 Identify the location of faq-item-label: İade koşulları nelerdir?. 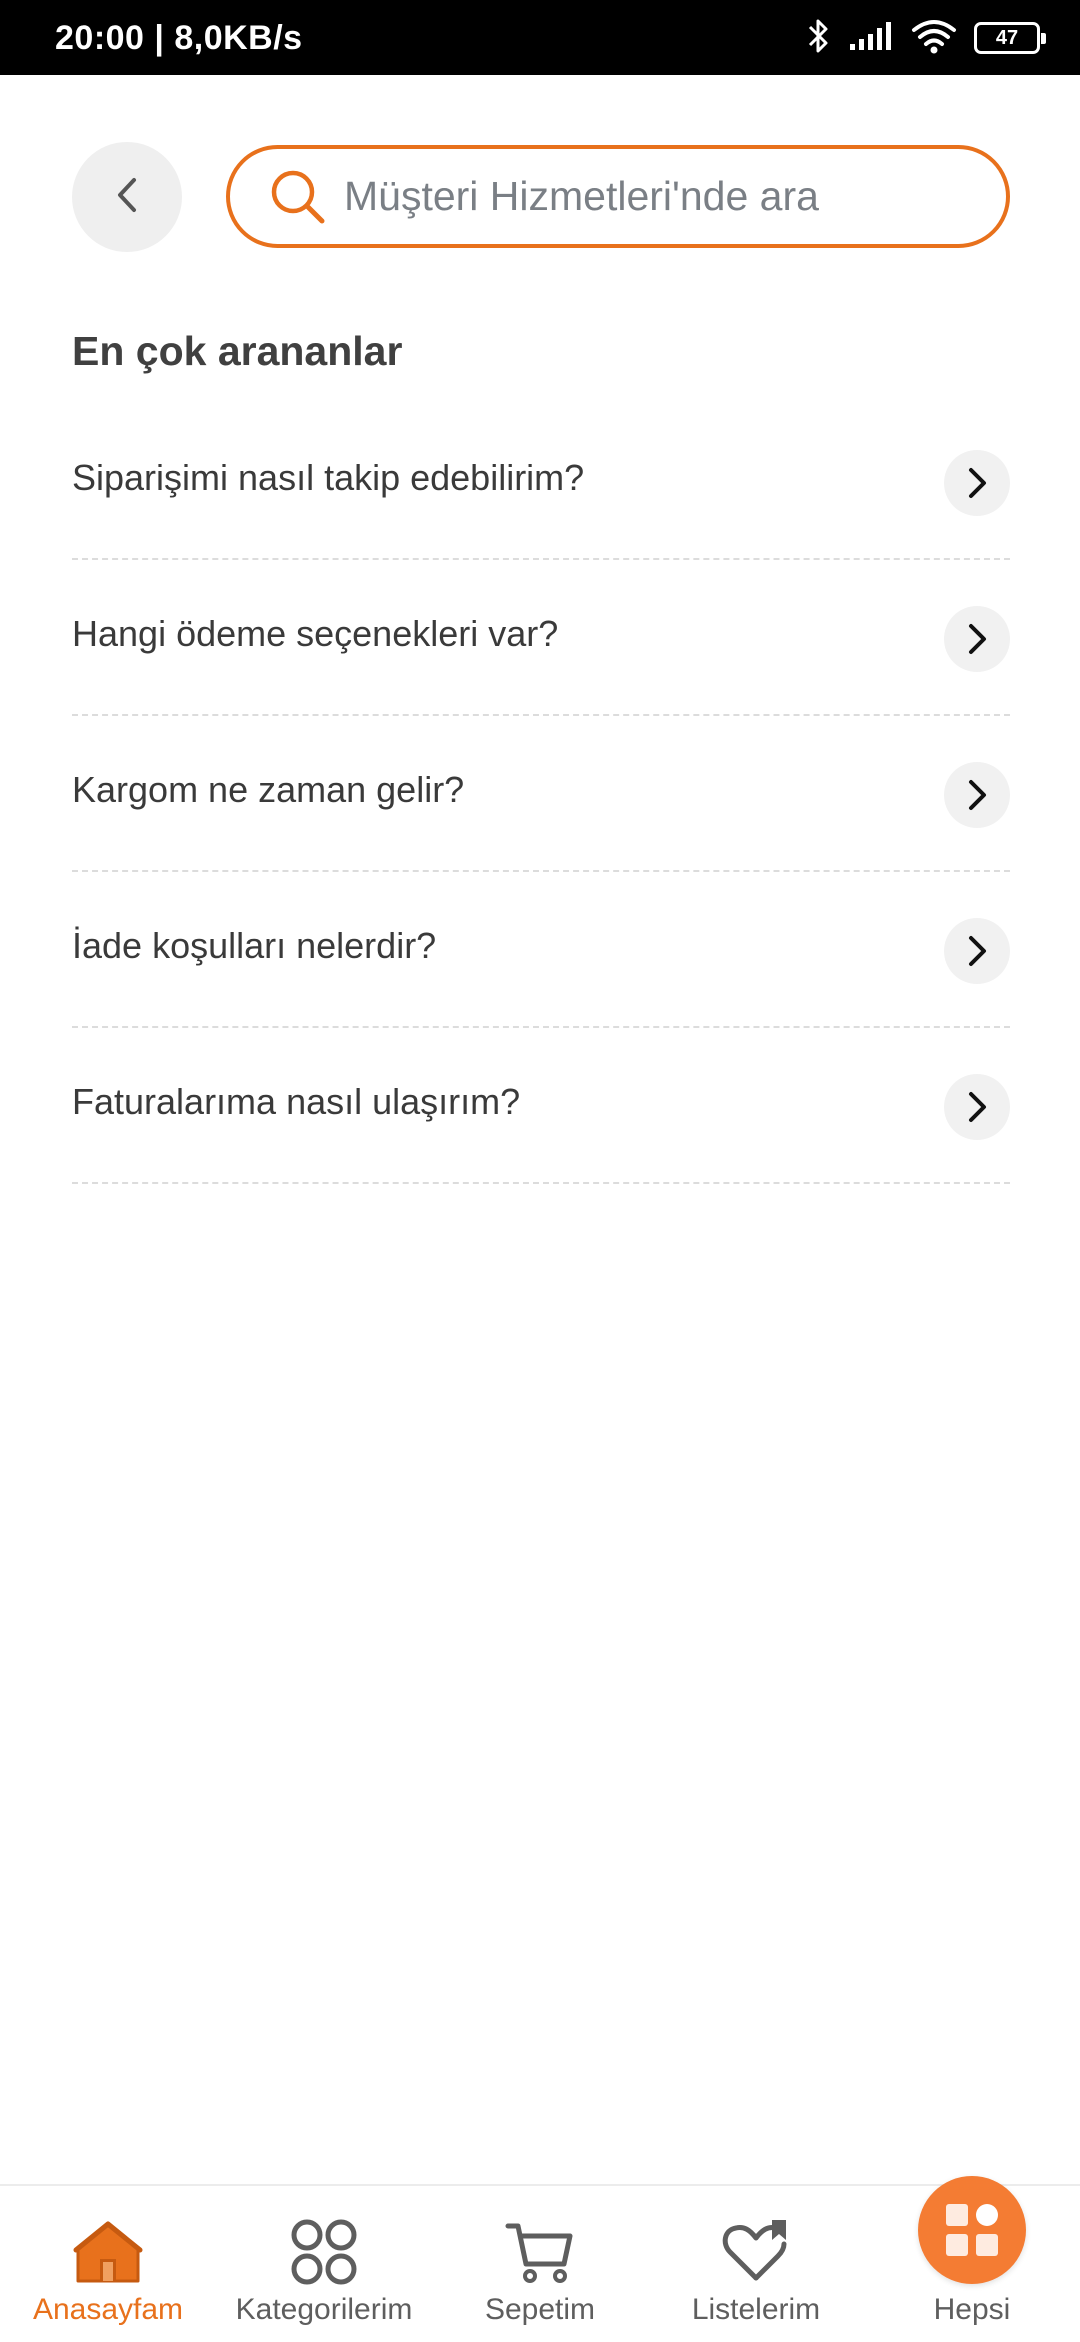
(254, 945).